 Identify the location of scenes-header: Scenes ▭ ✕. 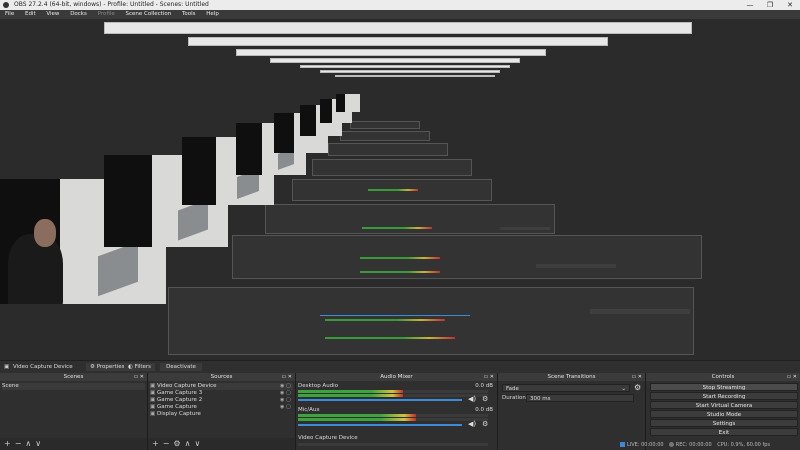
(73, 377).